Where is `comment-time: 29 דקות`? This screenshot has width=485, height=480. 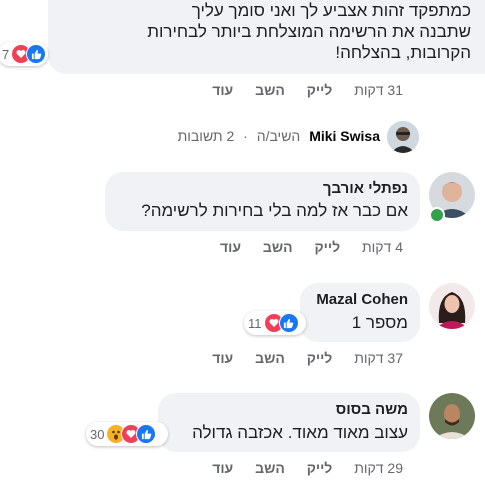
comment-time: 29 דקות is located at coordinates (378, 468).